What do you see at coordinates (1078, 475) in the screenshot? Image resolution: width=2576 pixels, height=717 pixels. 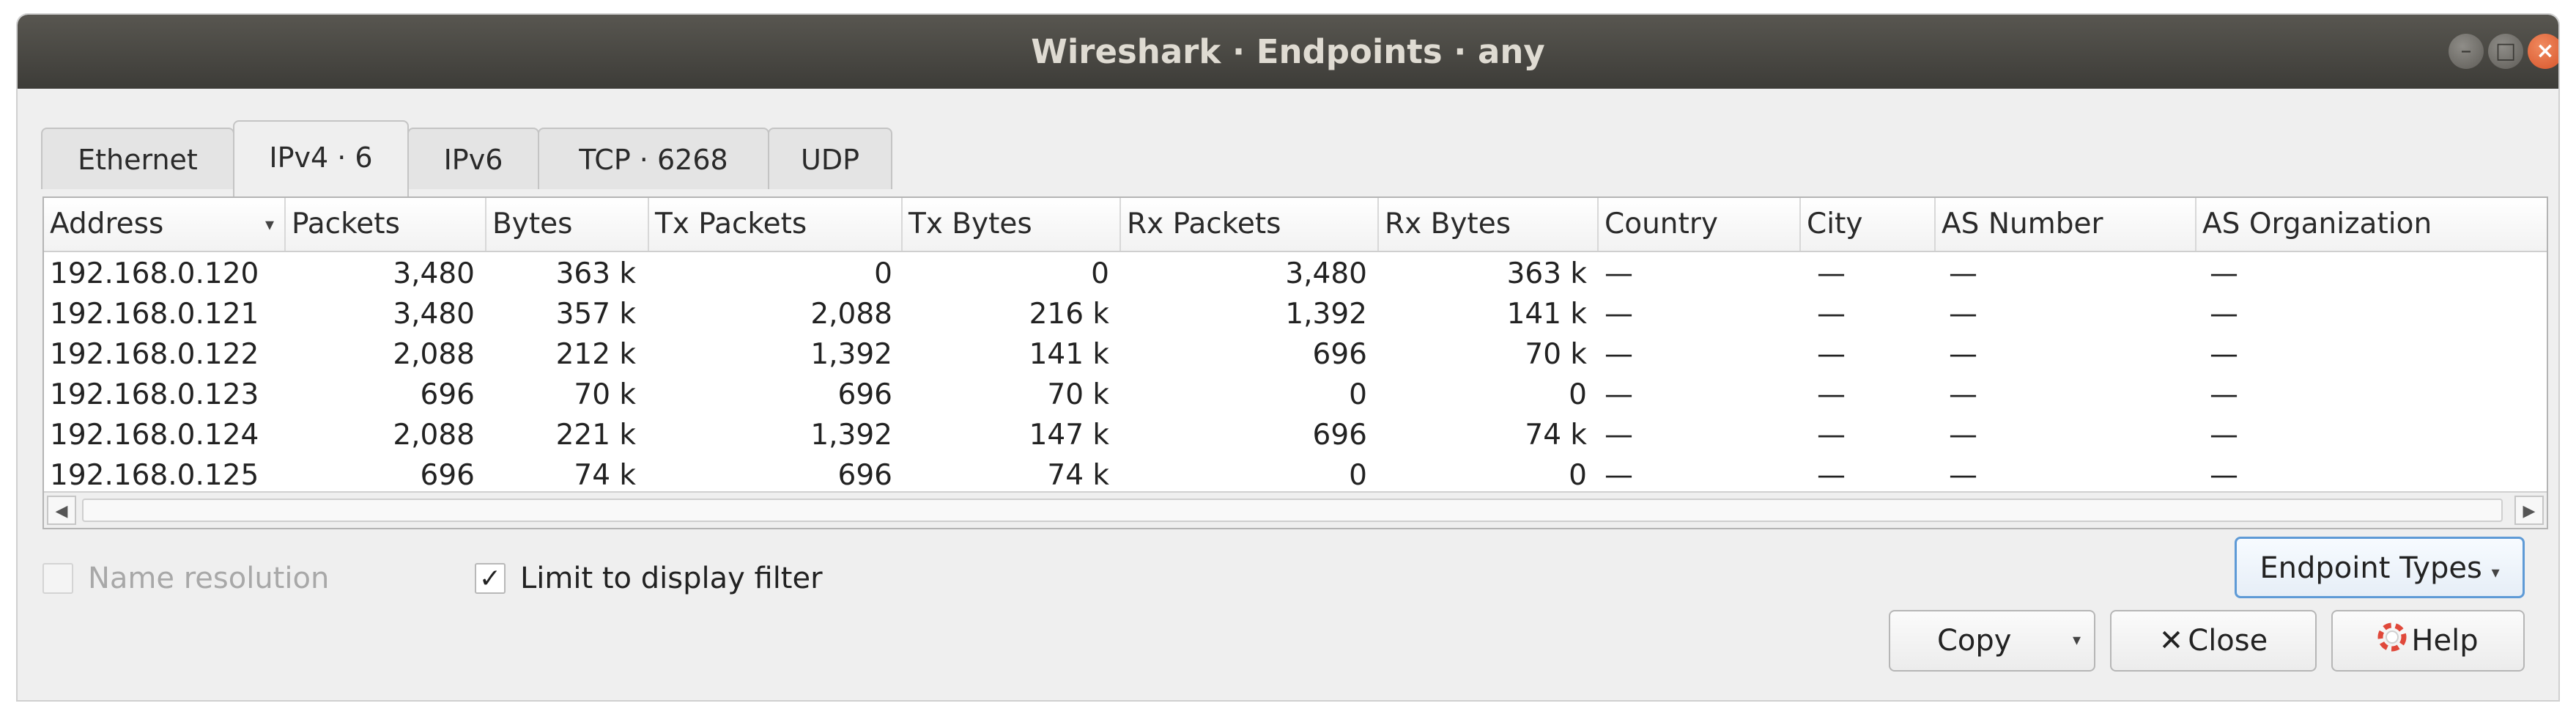 I see `cell-tx-bytes: 74 k` at bounding box center [1078, 475].